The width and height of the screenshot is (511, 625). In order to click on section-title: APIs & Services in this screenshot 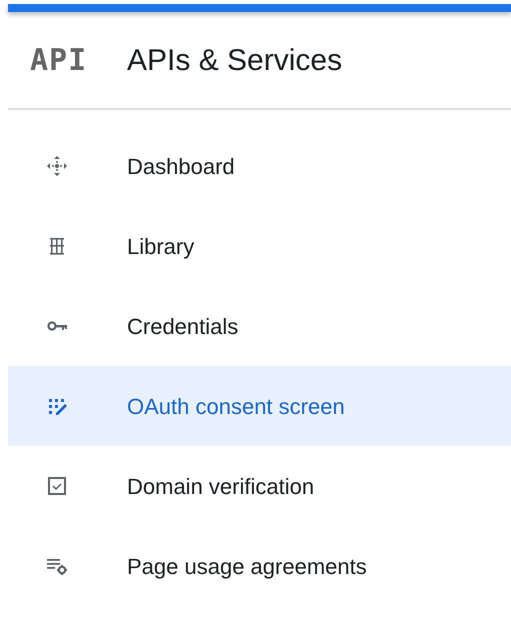, I will do `click(234, 60)`.